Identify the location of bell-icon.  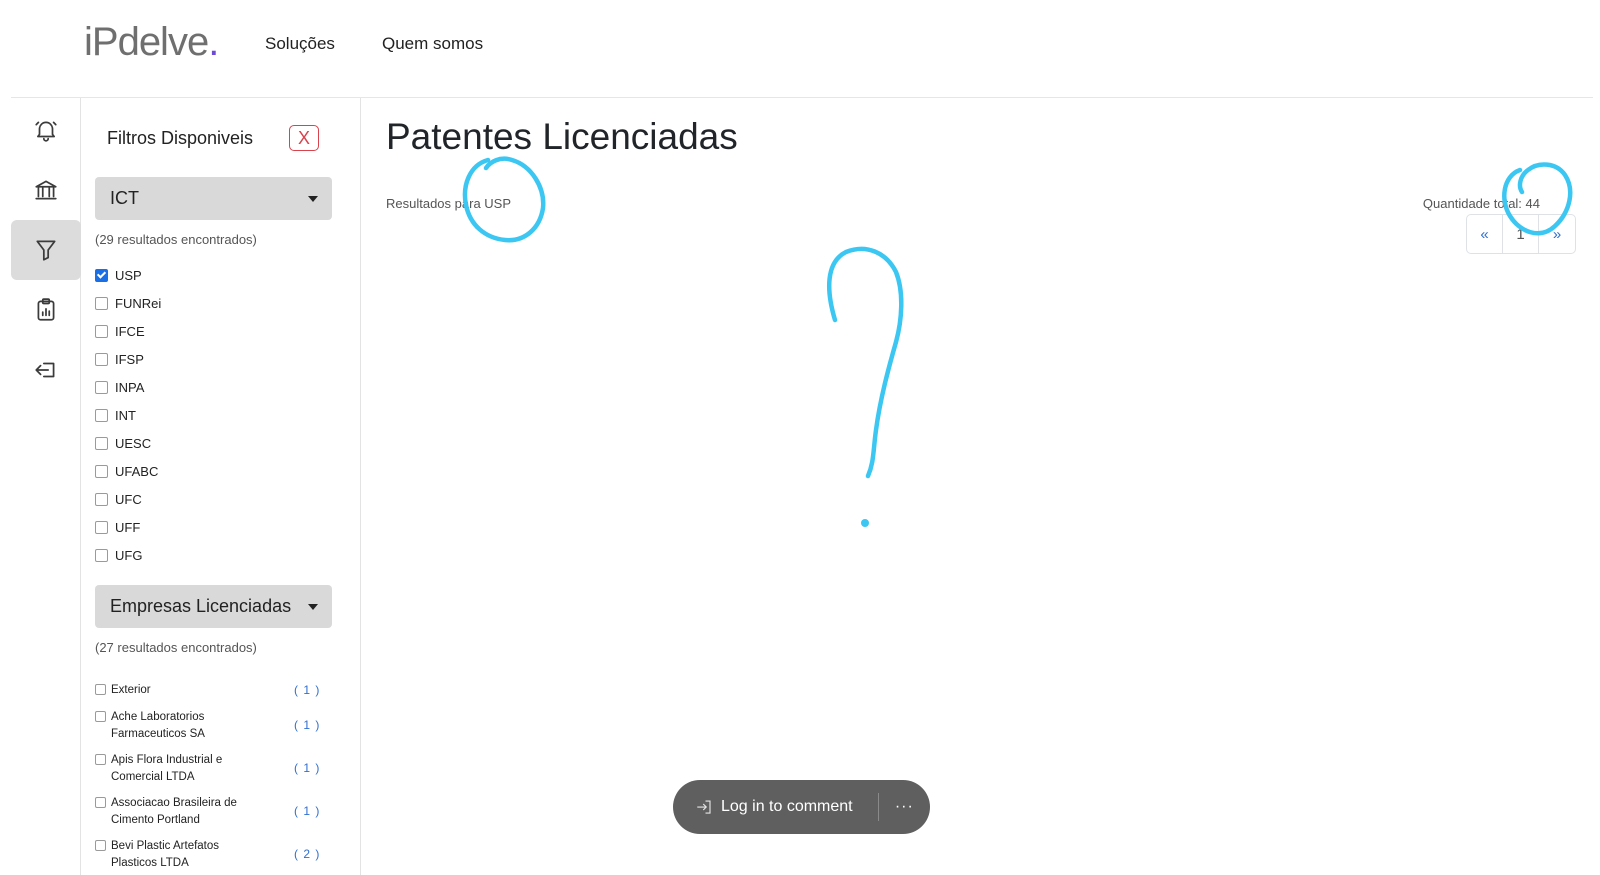
(46, 131).